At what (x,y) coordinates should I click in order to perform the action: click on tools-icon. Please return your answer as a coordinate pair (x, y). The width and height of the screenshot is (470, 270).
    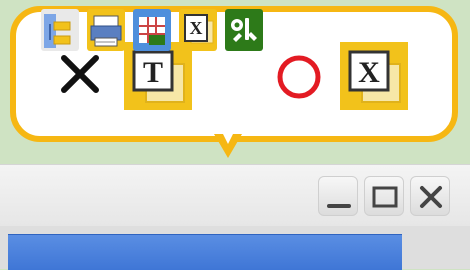
    Looking at the image, I should click on (244, 30).